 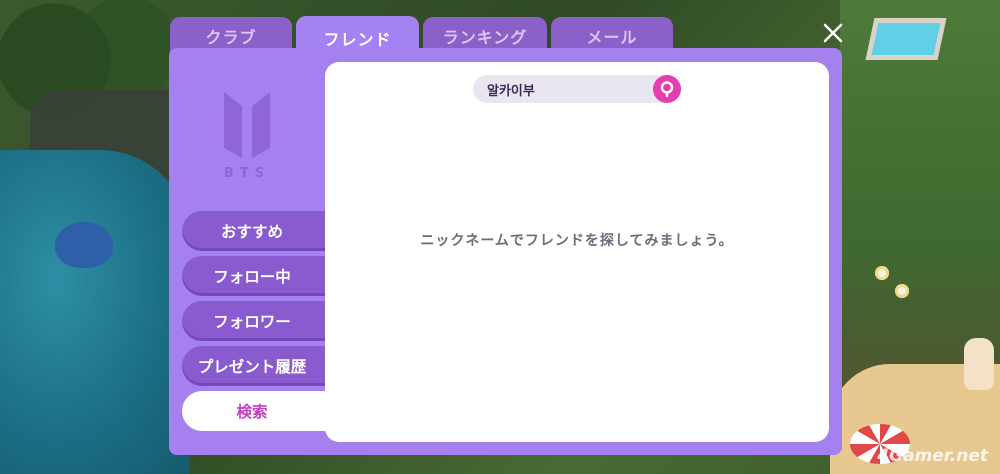 I want to click on logo-text: BTS, so click(x=247, y=173).